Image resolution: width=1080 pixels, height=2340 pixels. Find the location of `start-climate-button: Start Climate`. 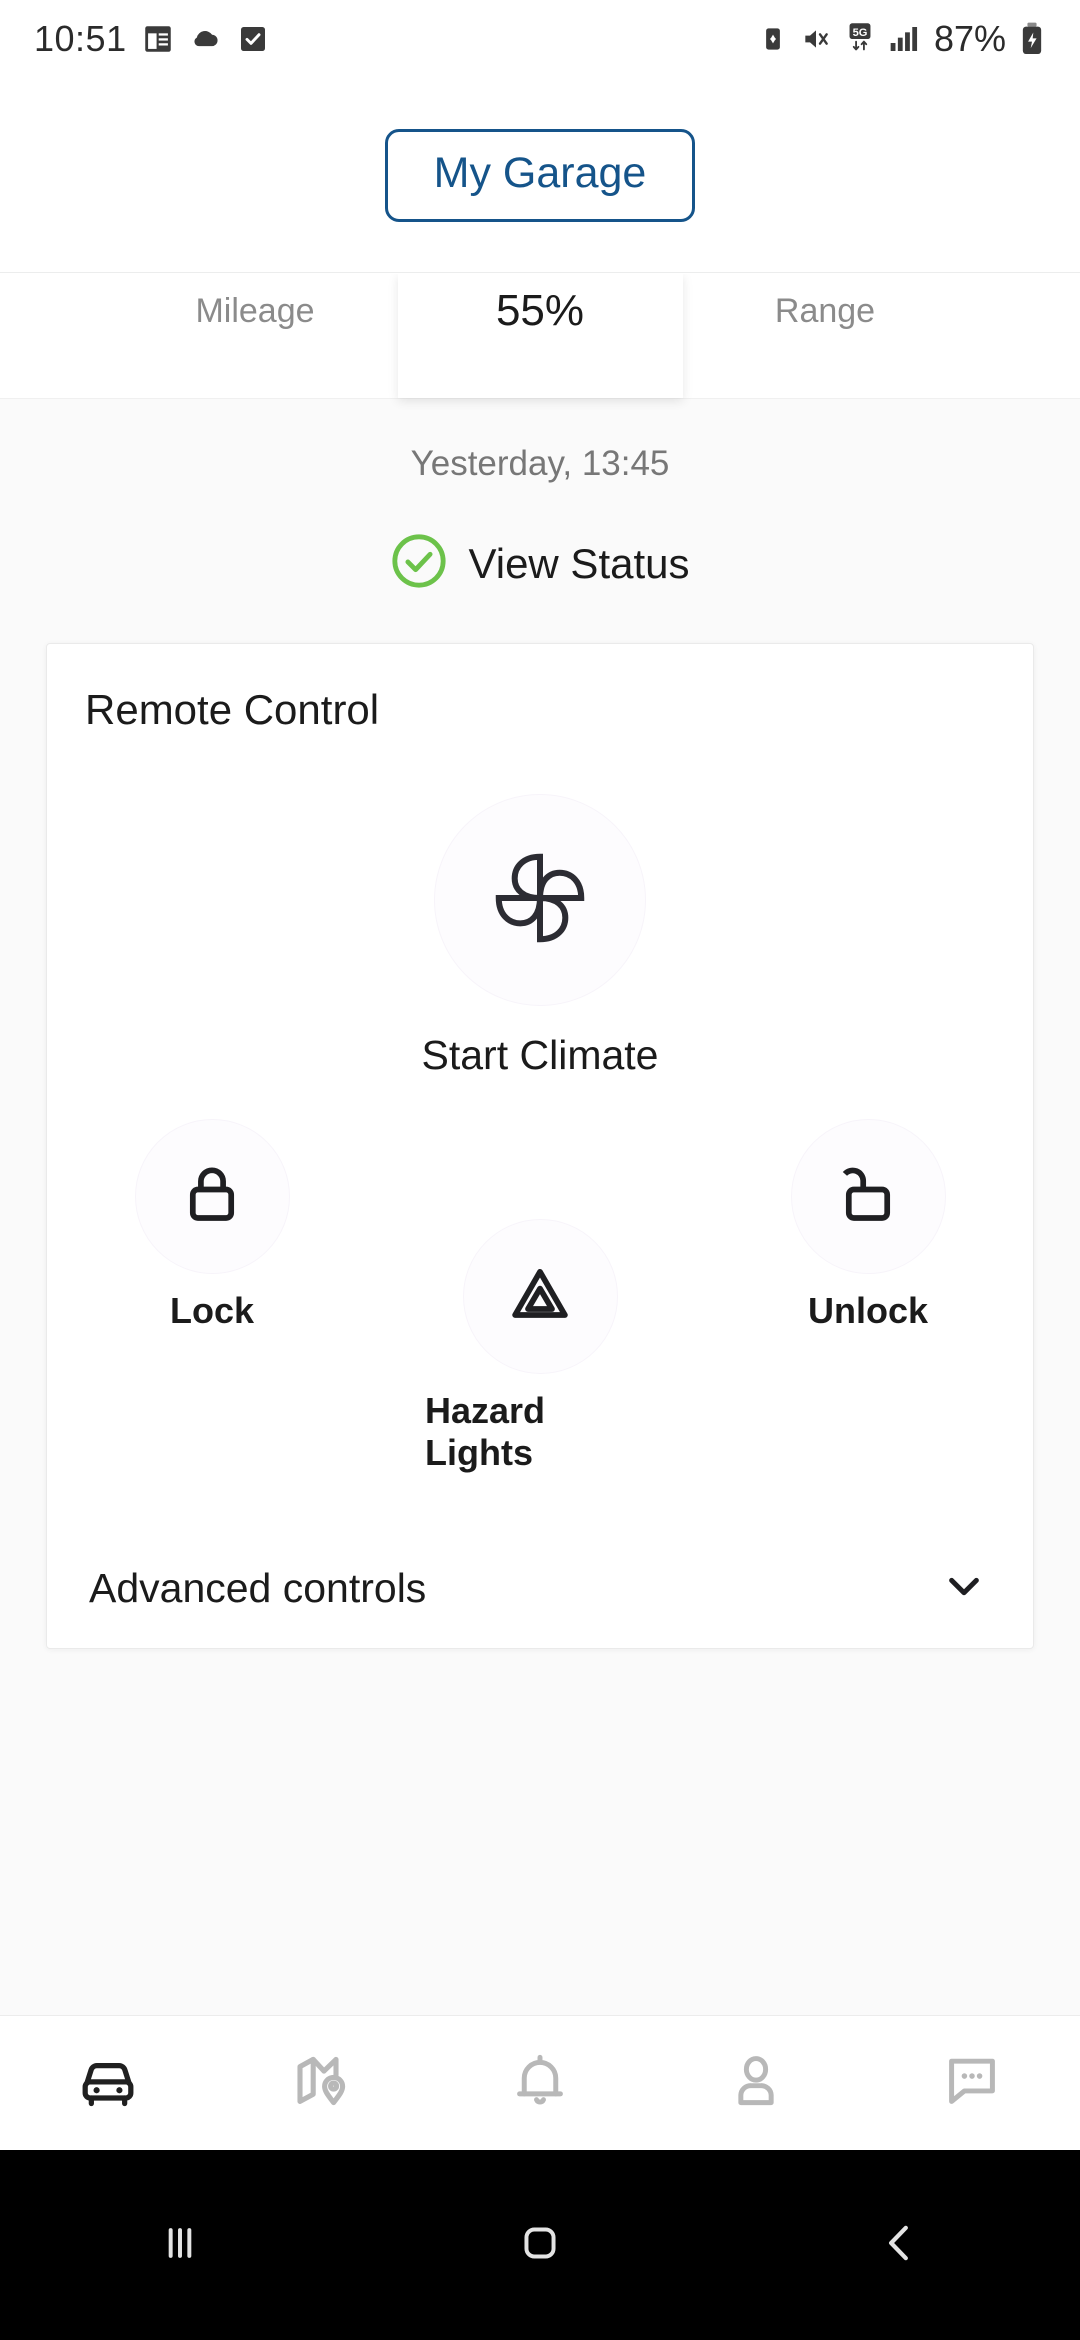

start-climate-button: Start Climate is located at coordinates (540, 936).